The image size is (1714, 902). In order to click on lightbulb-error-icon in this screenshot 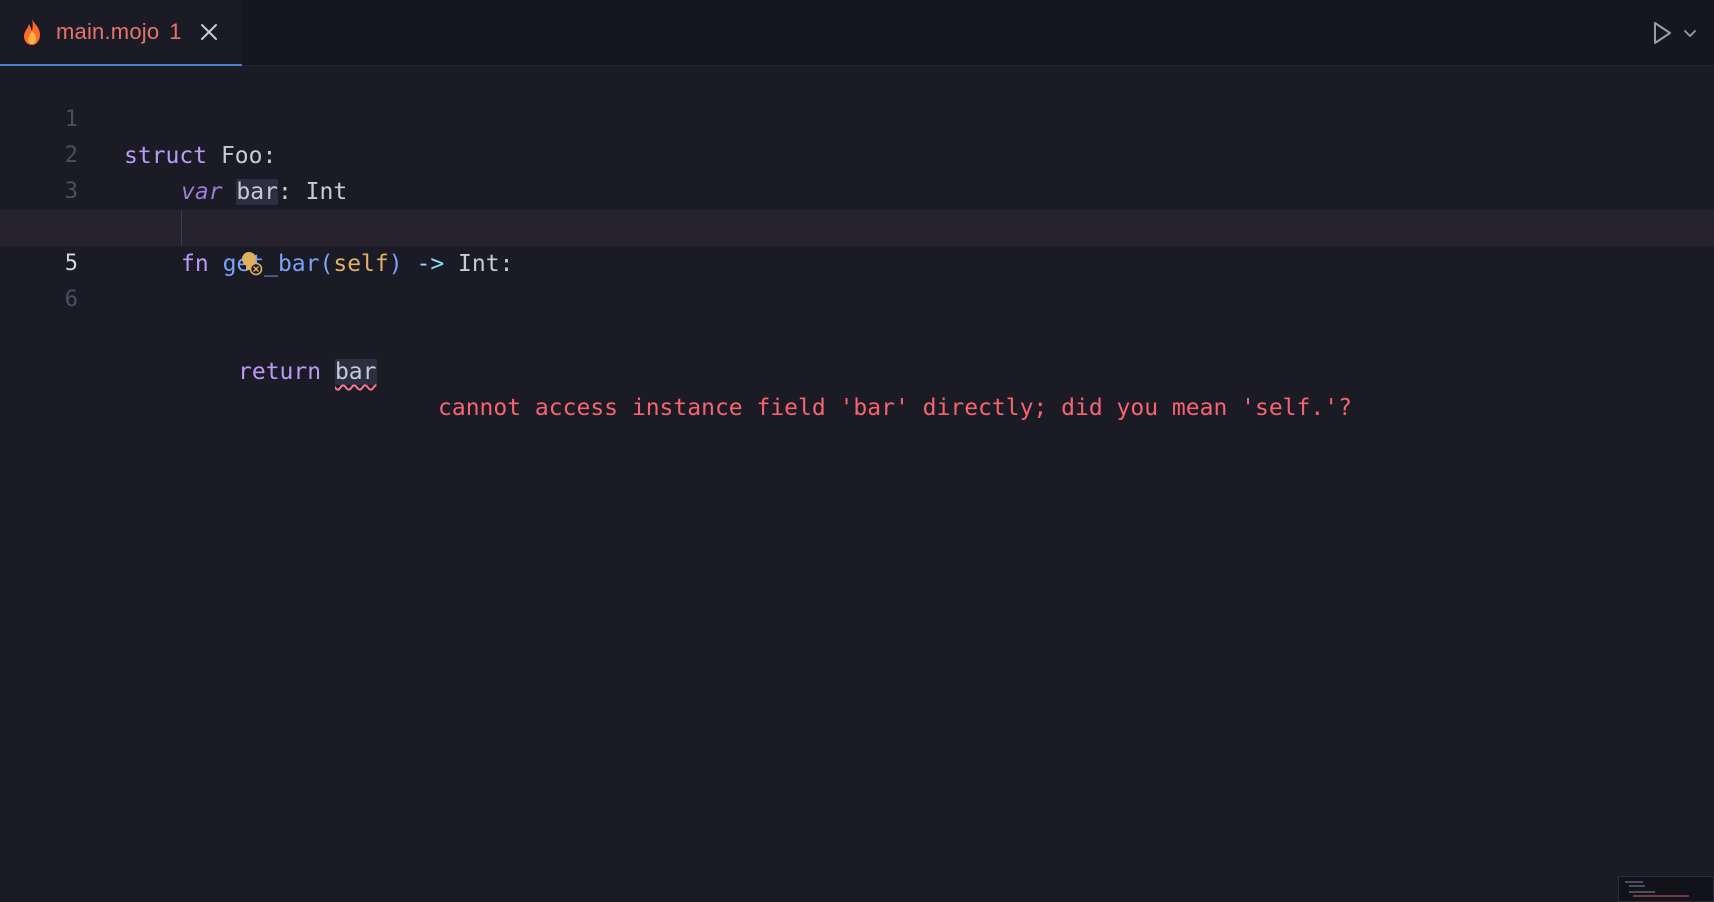, I will do `click(195, 245)`.